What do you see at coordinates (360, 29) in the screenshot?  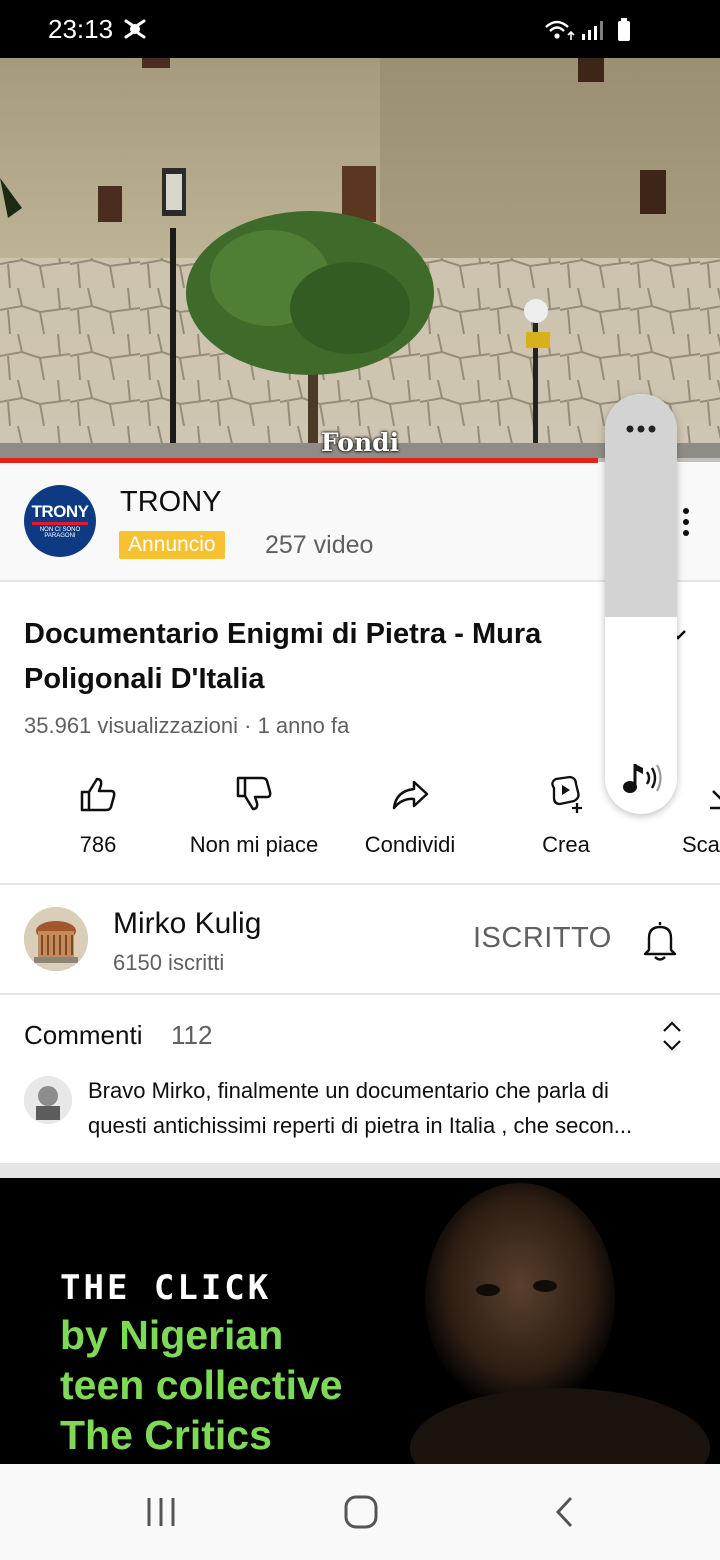 I see `status-bar: 23:13` at bounding box center [360, 29].